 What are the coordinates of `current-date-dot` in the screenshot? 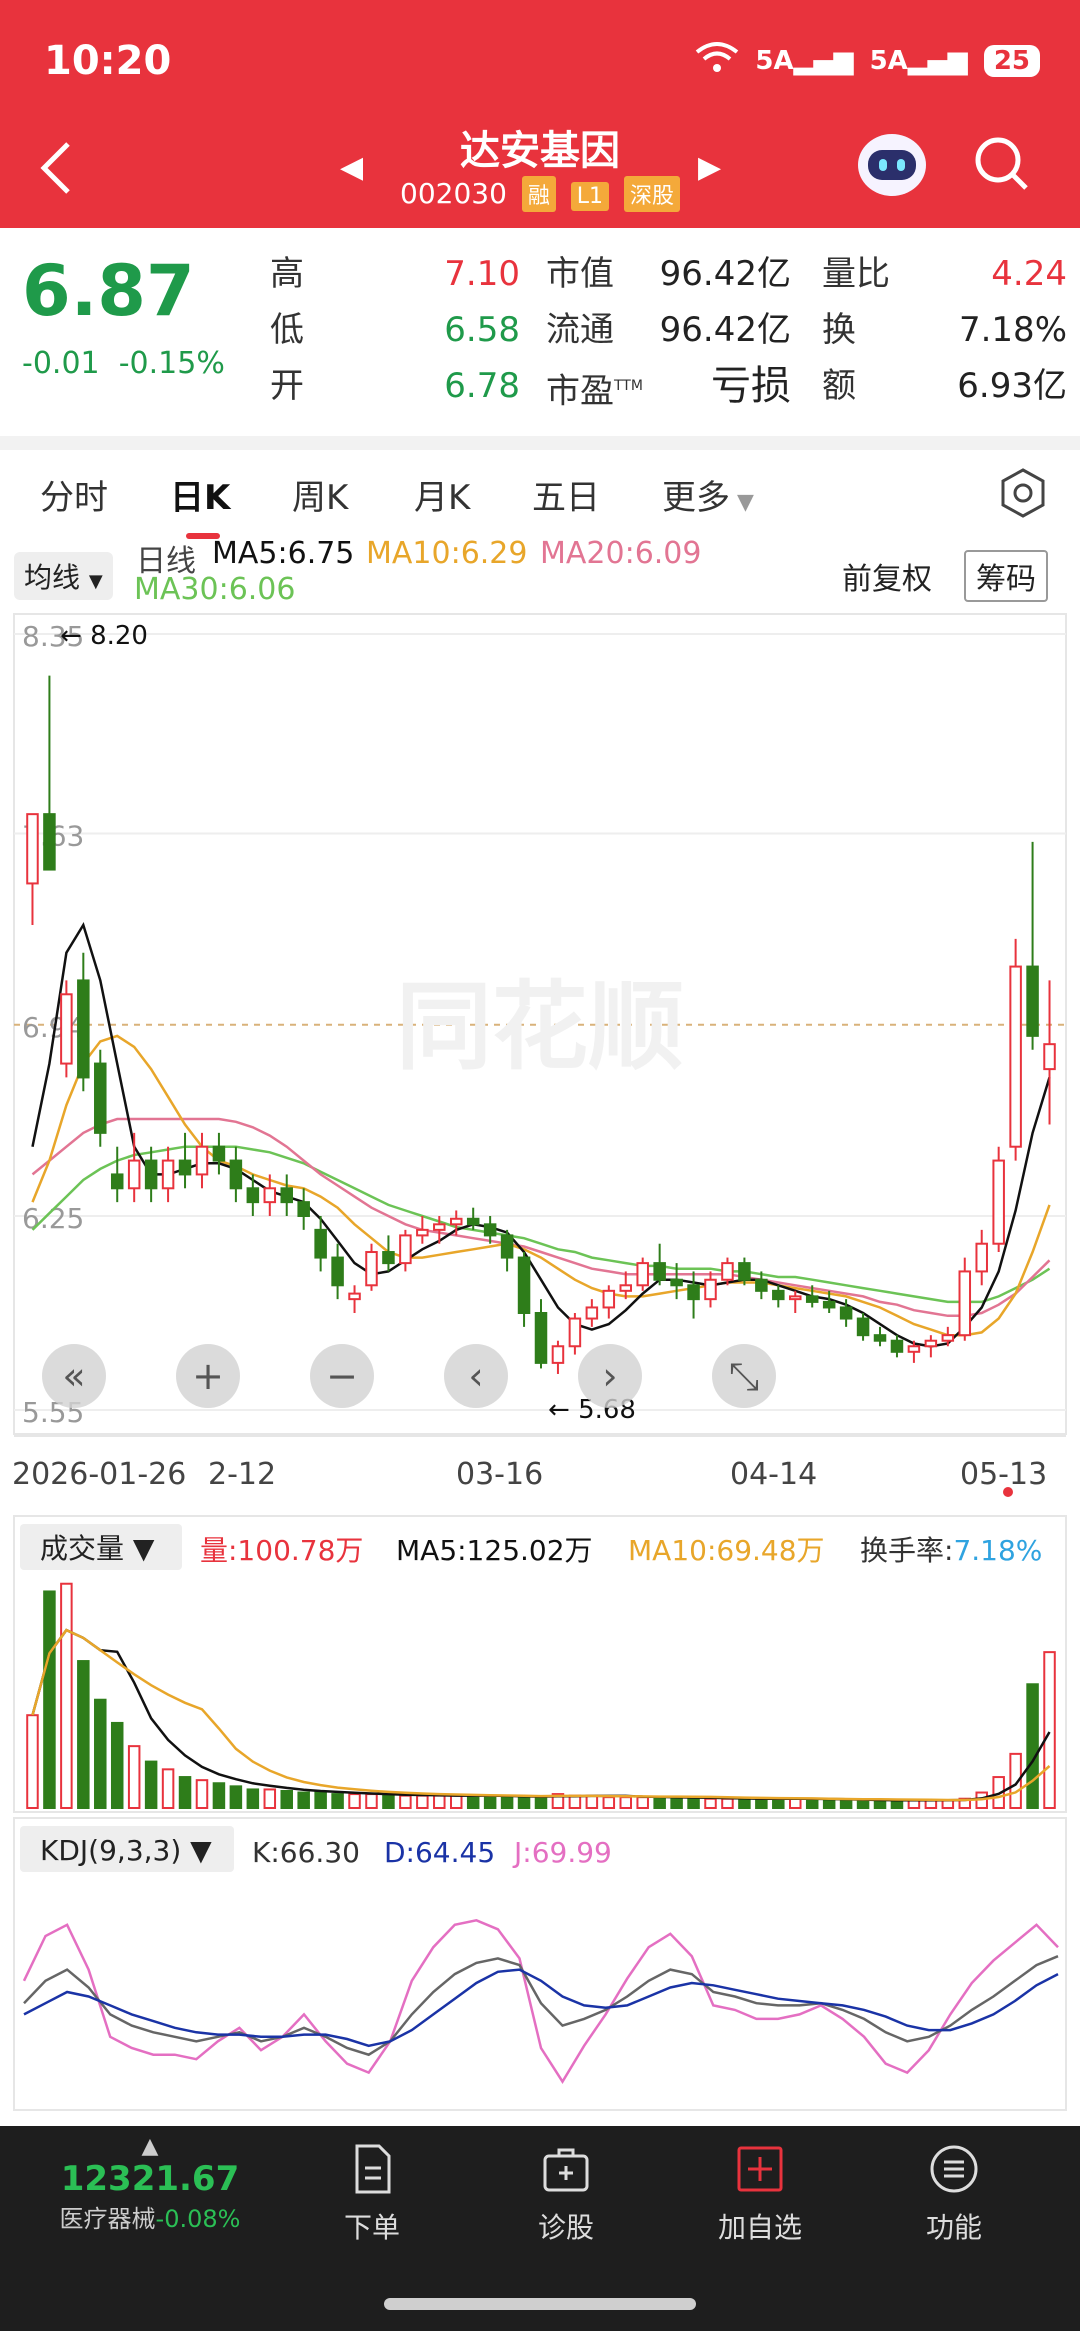 It's located at (1008, 1492).